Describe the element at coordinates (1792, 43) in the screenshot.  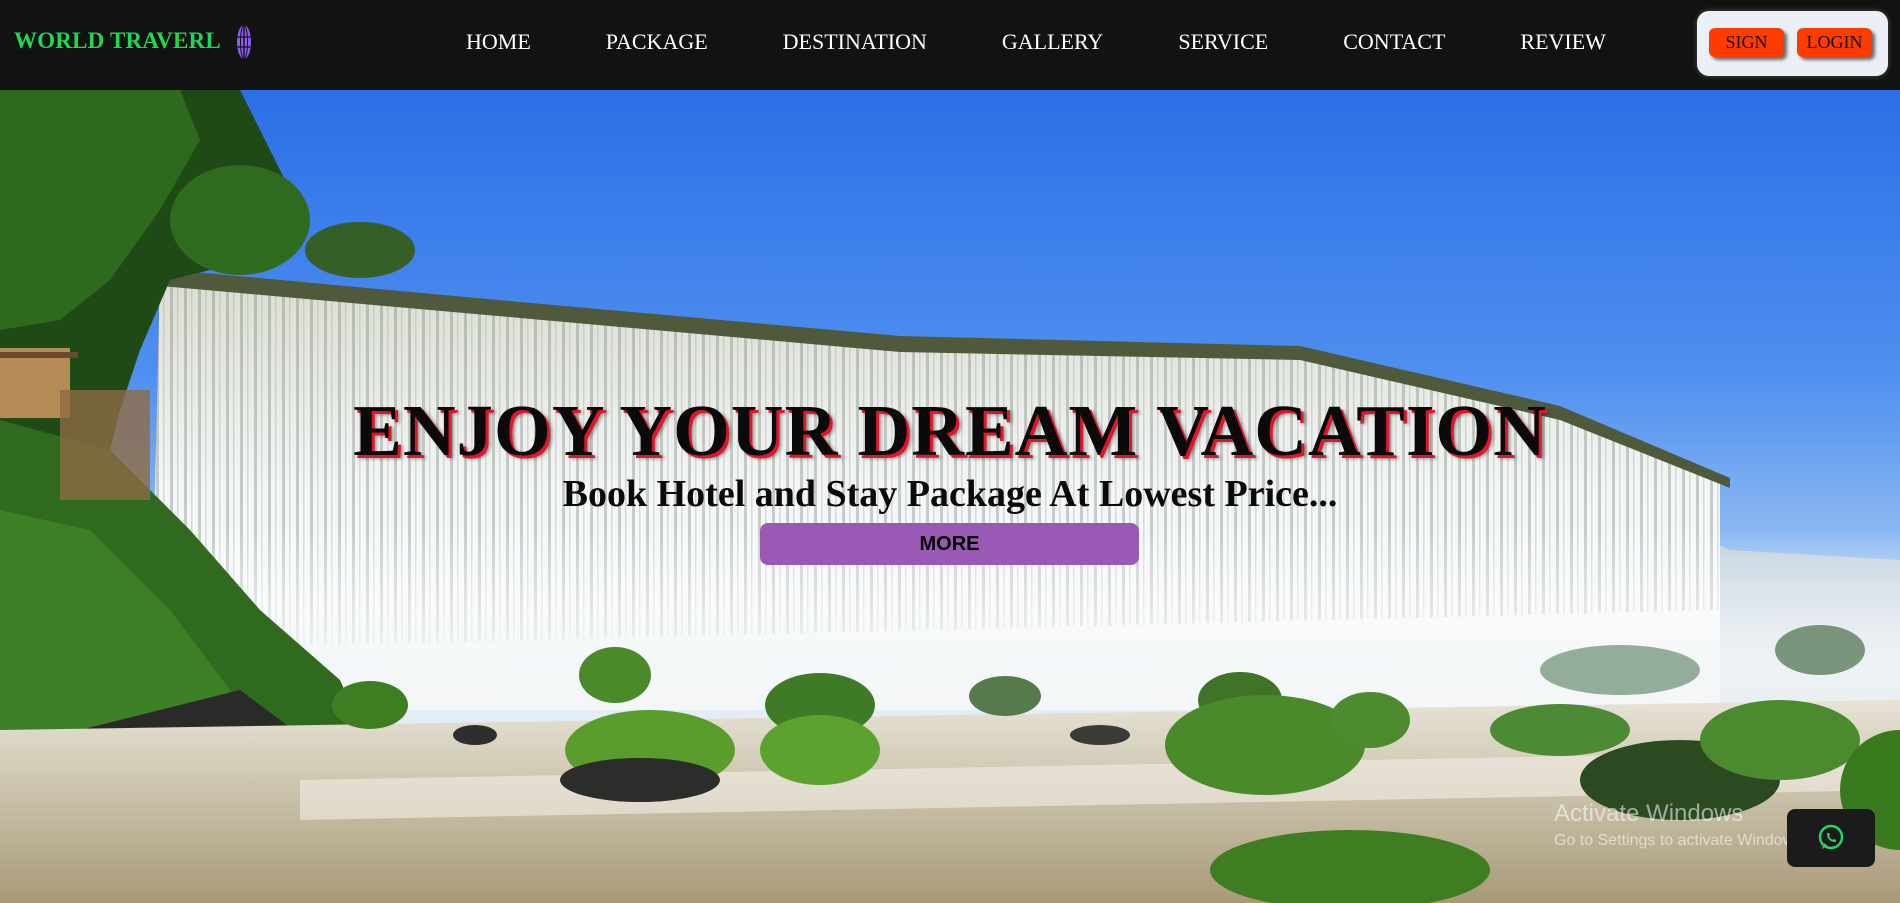
I see `auth-panel: SIGN LOGIN` at that location.